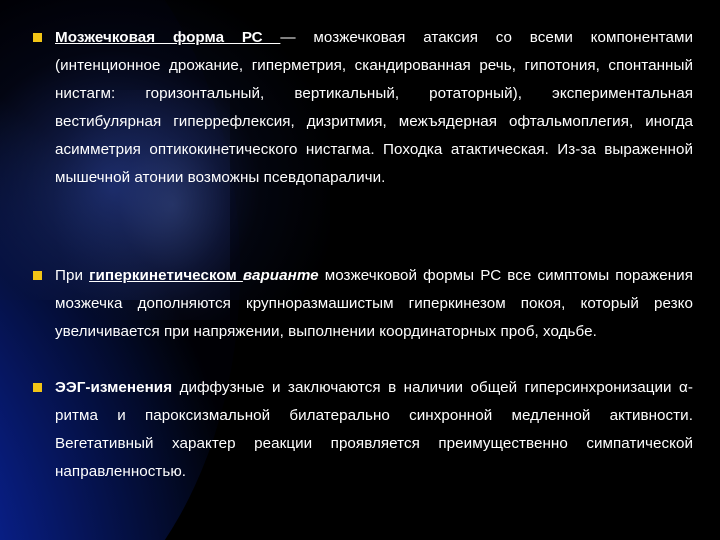 This screenshot has height=540, width=720. What do you see at coordinates (280, 275) in the screenshot?
I see `text-run: варианте` at bounding box center [280, 275].